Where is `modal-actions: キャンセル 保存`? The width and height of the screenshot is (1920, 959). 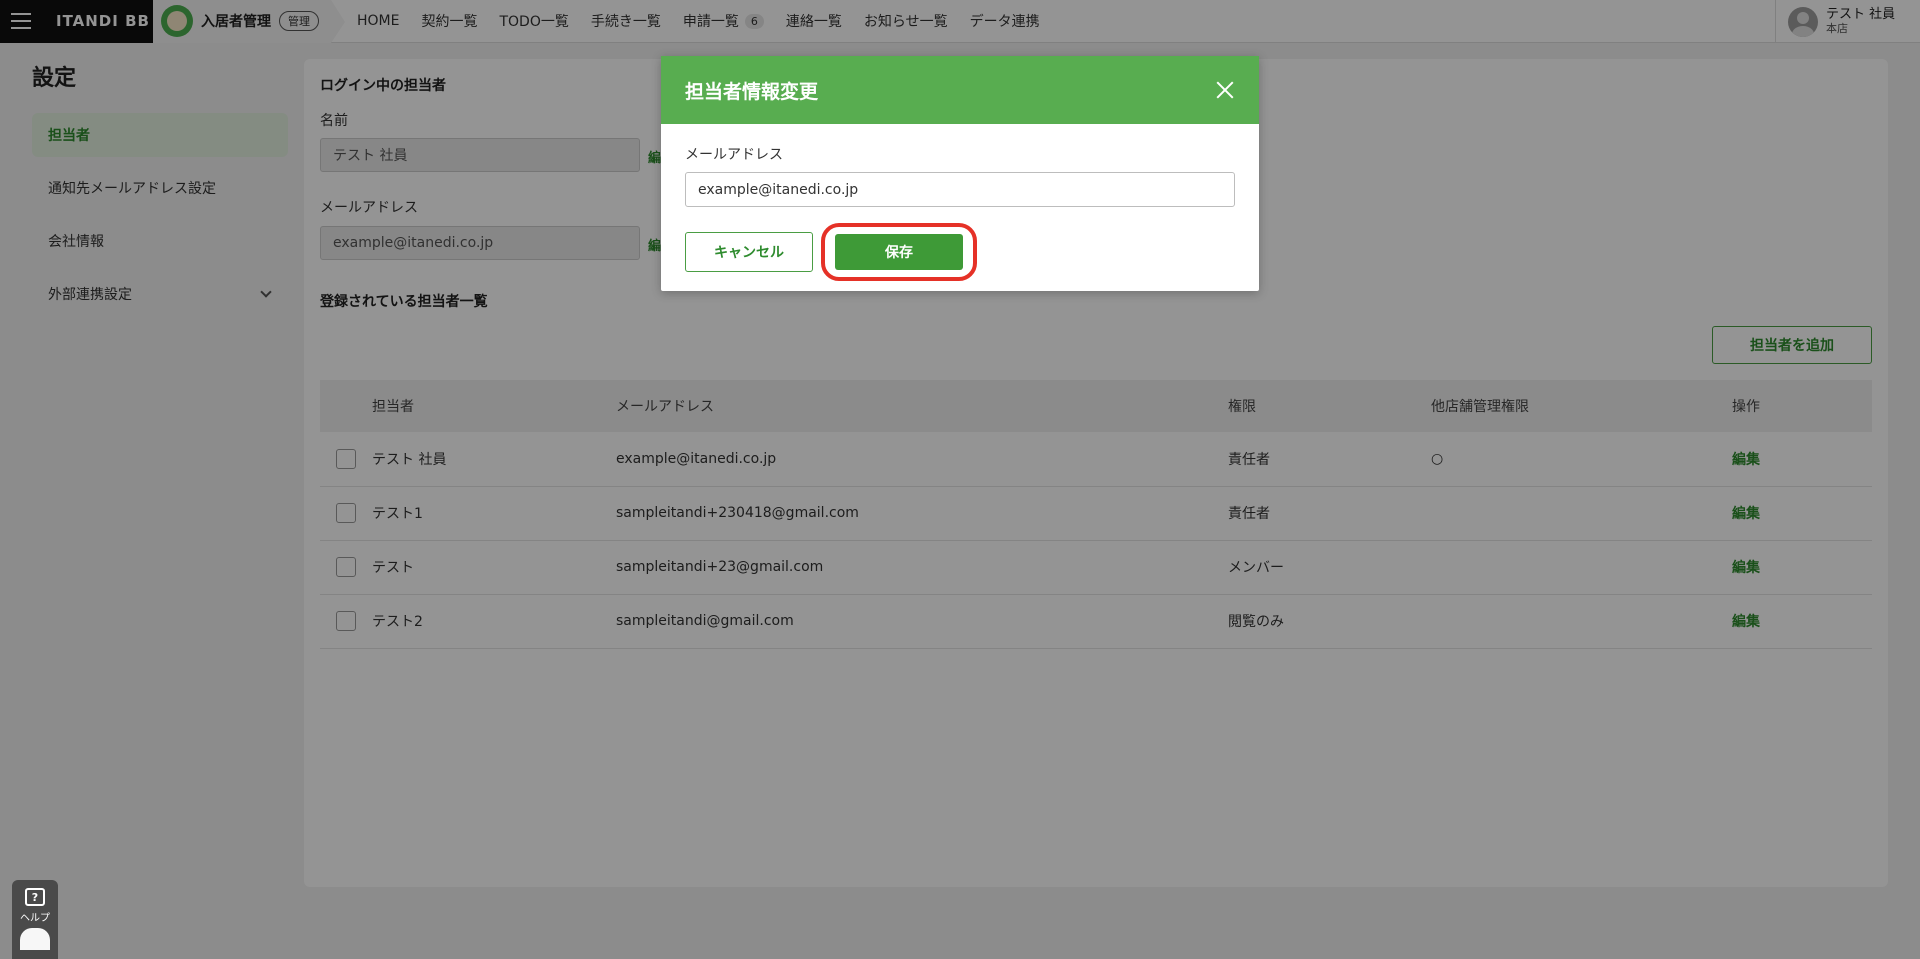
modal-actions: キャンセル 保存 is located at coordinates (960, 252).